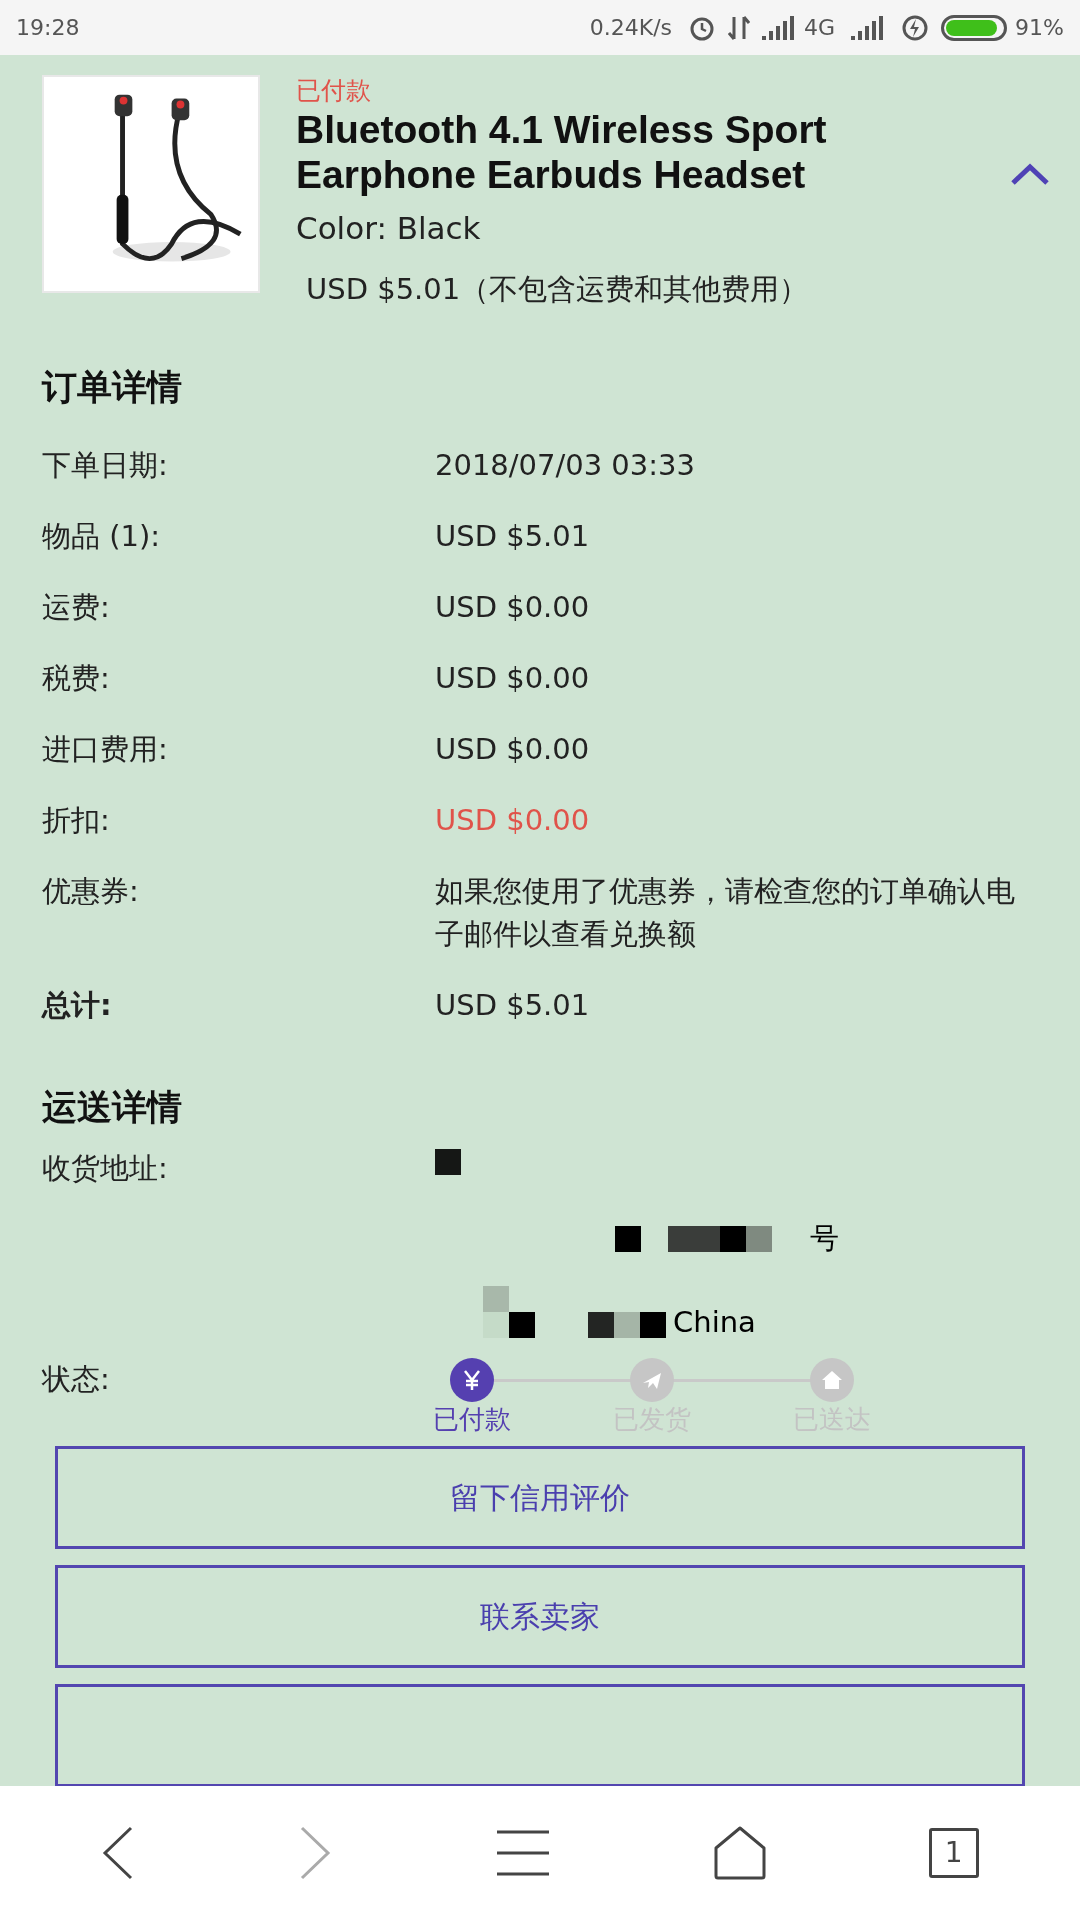 The width and height of the screenshot is (1080, 1920). What do you see at coordinates (915, 27) in the screenshot?
I see `charging-icon` at bounding box center [915, 27].